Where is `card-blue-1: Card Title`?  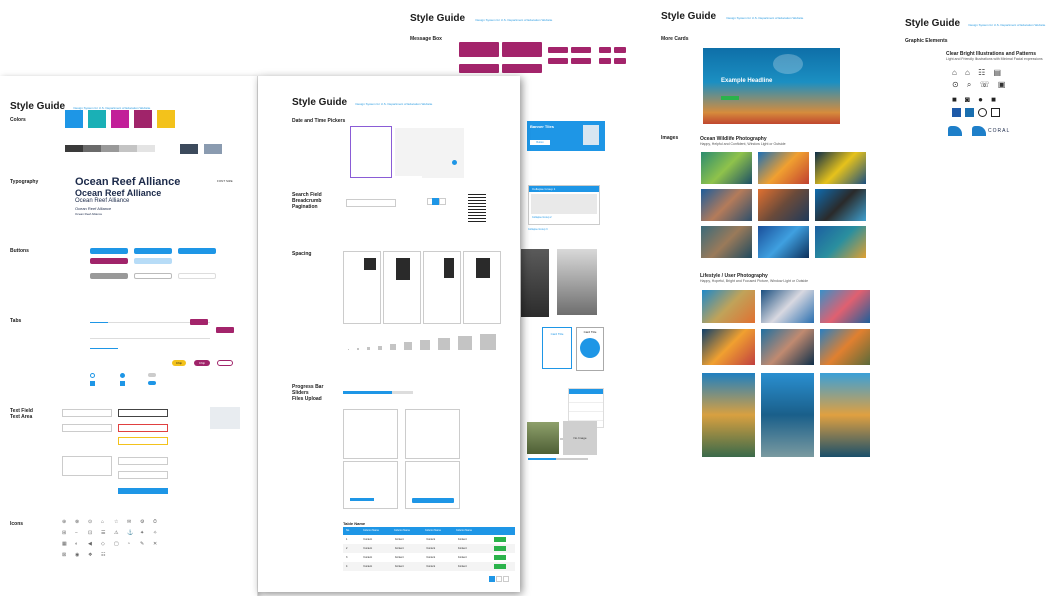 card-blue-1: Card Title is located at coordinates (557, 348).